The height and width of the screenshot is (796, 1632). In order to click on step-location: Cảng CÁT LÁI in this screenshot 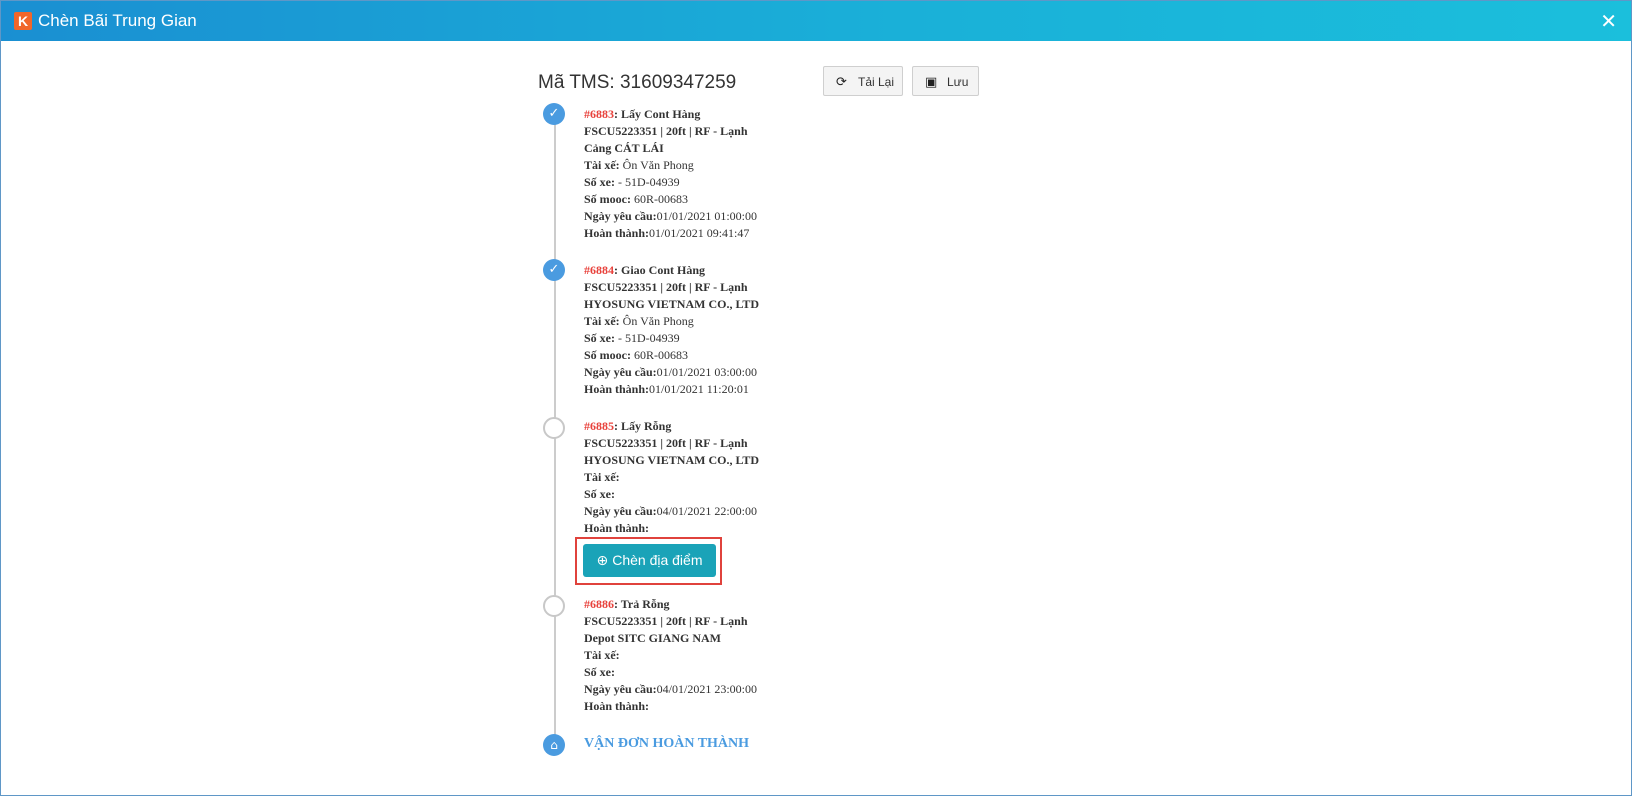, I will do `click(624, 148)`.